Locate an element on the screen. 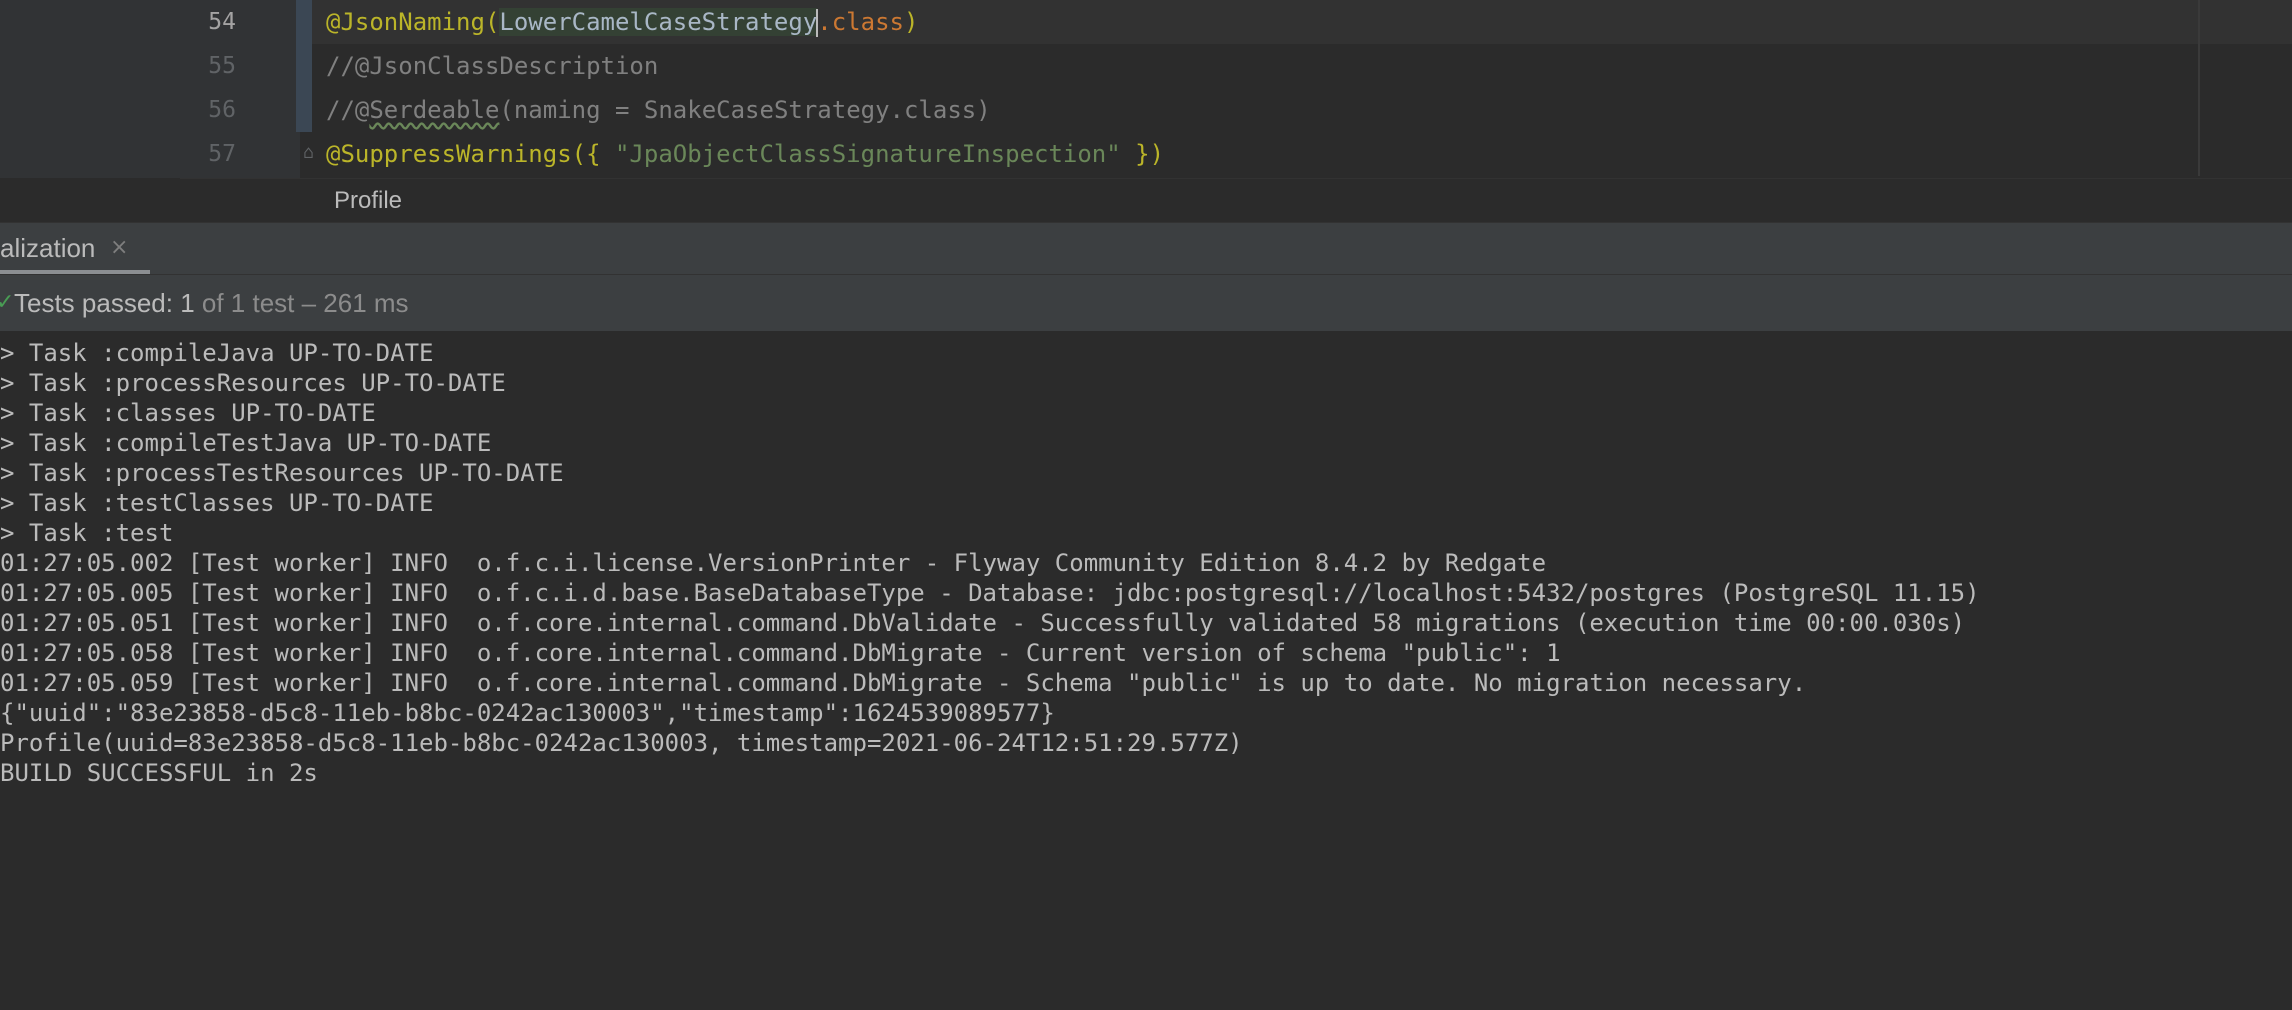 Image resolution: width=2292 pixels, height=1010 pixels. console-line: BUILD SUCCESSFUL in 2s is located at coordinates (159, 773).